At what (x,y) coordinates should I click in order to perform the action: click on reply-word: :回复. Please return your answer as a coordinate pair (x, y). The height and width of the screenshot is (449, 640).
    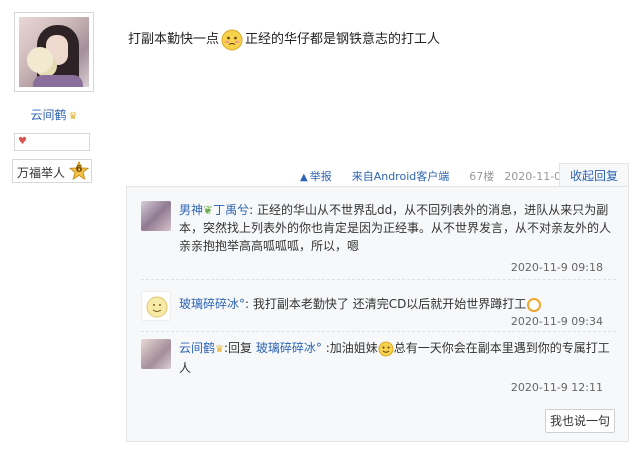
    Looking at the image, I should click on (238, 348).